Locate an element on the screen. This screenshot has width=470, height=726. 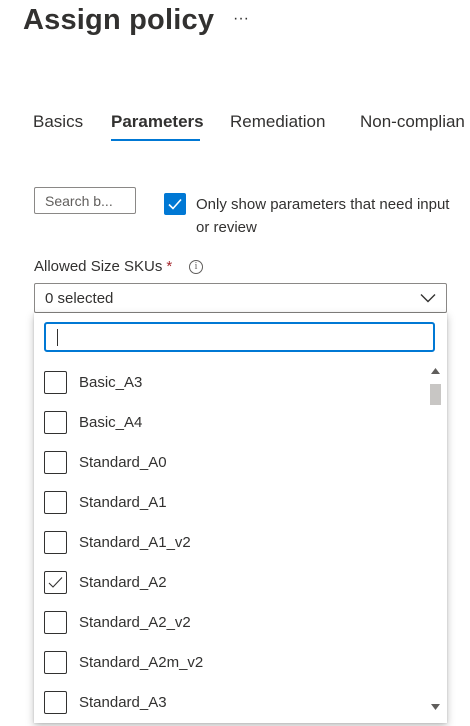
tab-non-compliance: Non-complian is located at coordinates (412, 122).